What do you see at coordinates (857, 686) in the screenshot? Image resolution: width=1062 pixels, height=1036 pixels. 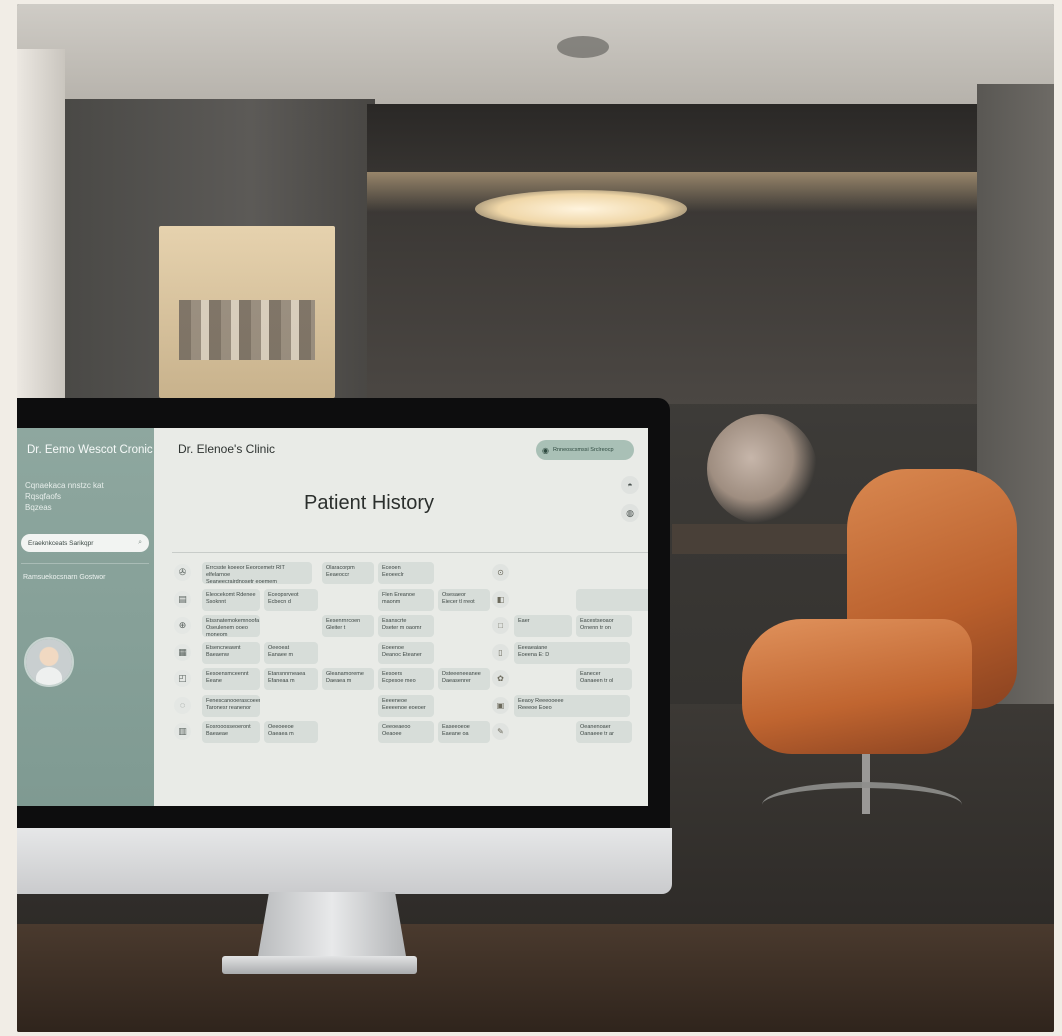 I see `chair-seat` at bounding box center [857, 686].